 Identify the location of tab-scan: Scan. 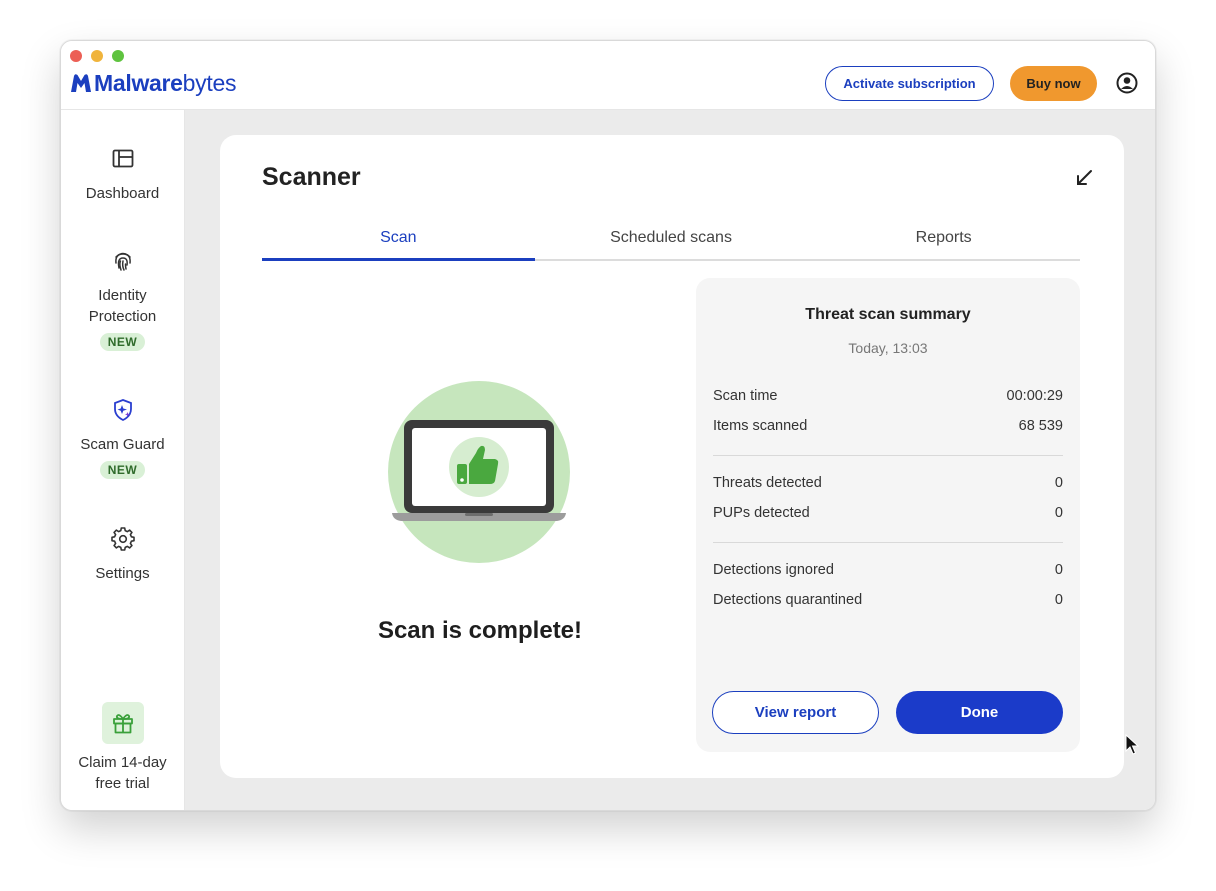
(398, 239).